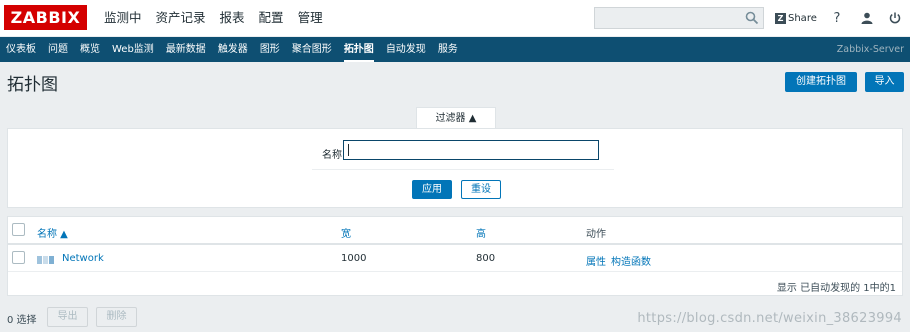 The width and height of the screenshot is (910, 332). I want to click on share-button: Z Share, so click(796, 18).